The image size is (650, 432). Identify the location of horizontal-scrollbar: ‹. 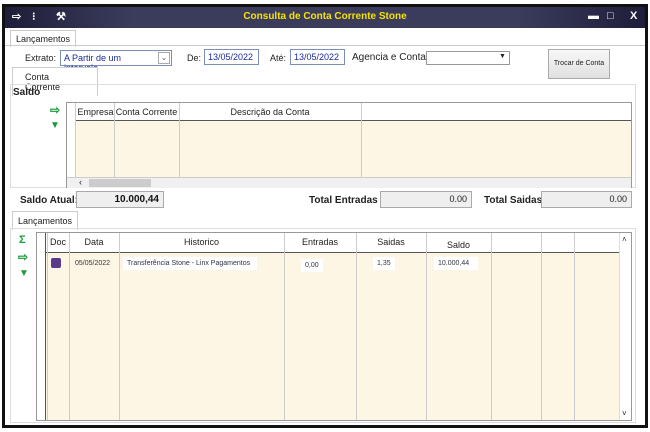
(349, 182).